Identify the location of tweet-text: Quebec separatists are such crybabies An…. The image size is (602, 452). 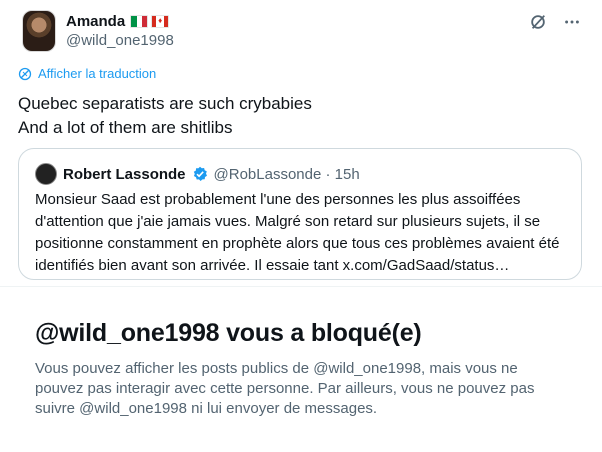
(165, 116).